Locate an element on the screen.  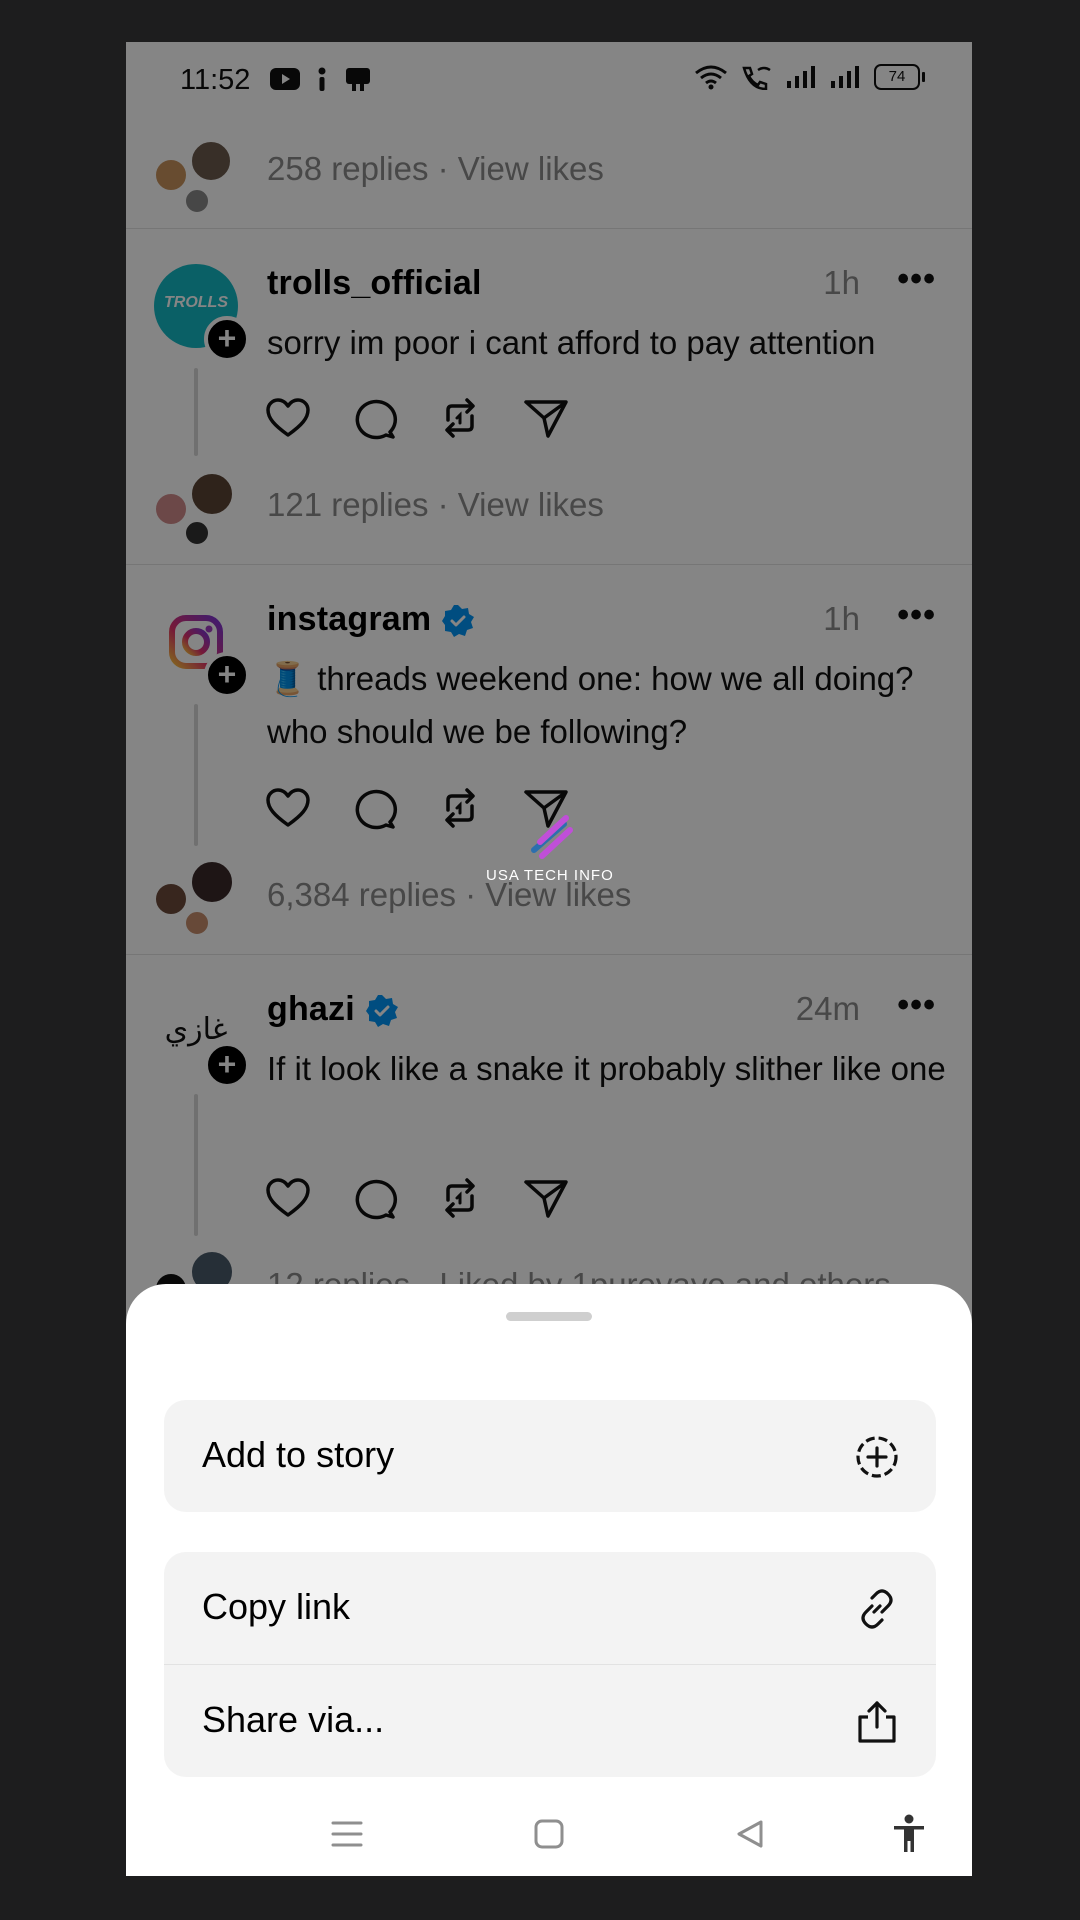
system-navigation-bar is located at coordinates (549, 1834).